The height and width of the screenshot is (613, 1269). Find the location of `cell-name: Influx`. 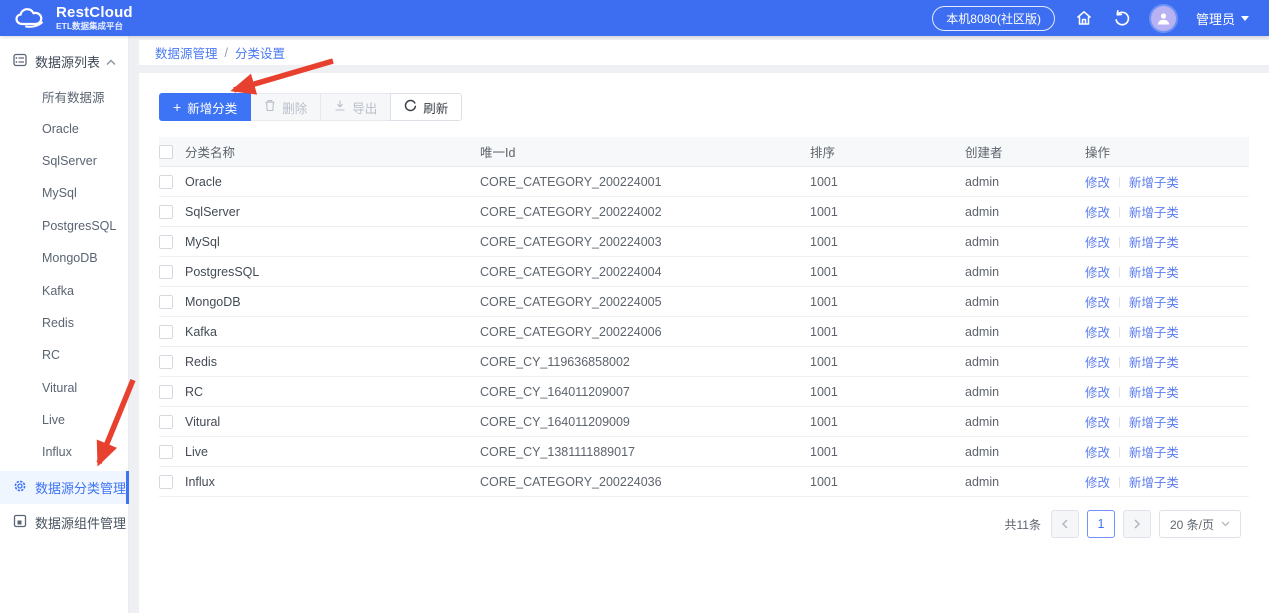

cell-name: Influx is located at coordinates (200, 481).